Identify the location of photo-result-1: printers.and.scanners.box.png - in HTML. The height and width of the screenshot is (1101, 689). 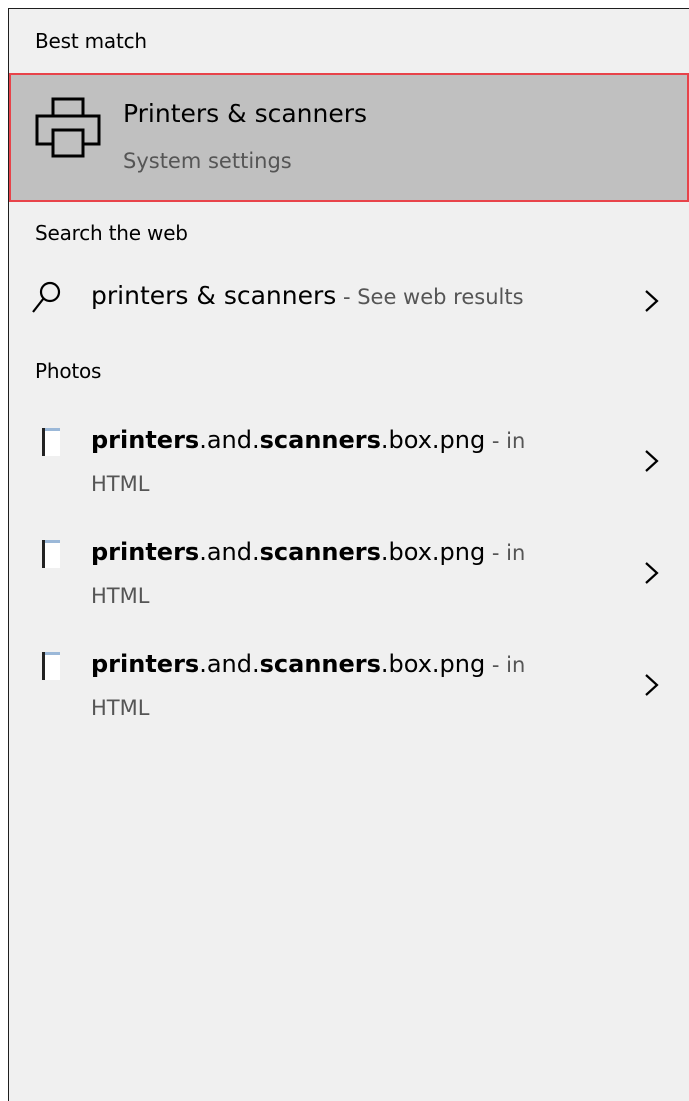
(349, 469).